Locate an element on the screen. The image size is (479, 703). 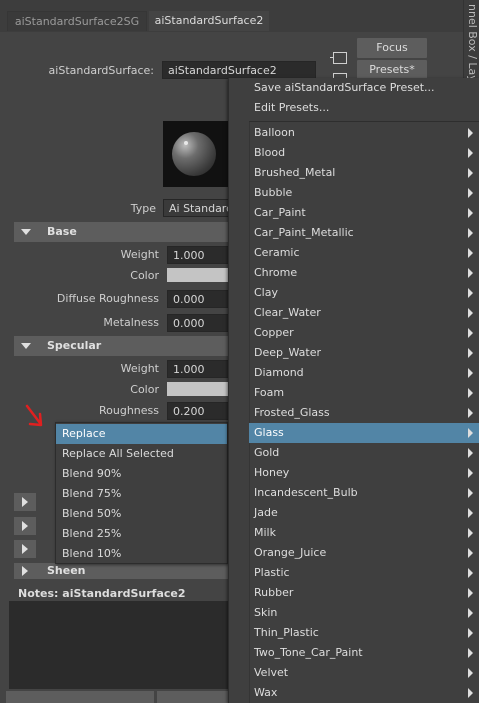
preset-item-velvet: Velvet is located at coordinates (354, 673).